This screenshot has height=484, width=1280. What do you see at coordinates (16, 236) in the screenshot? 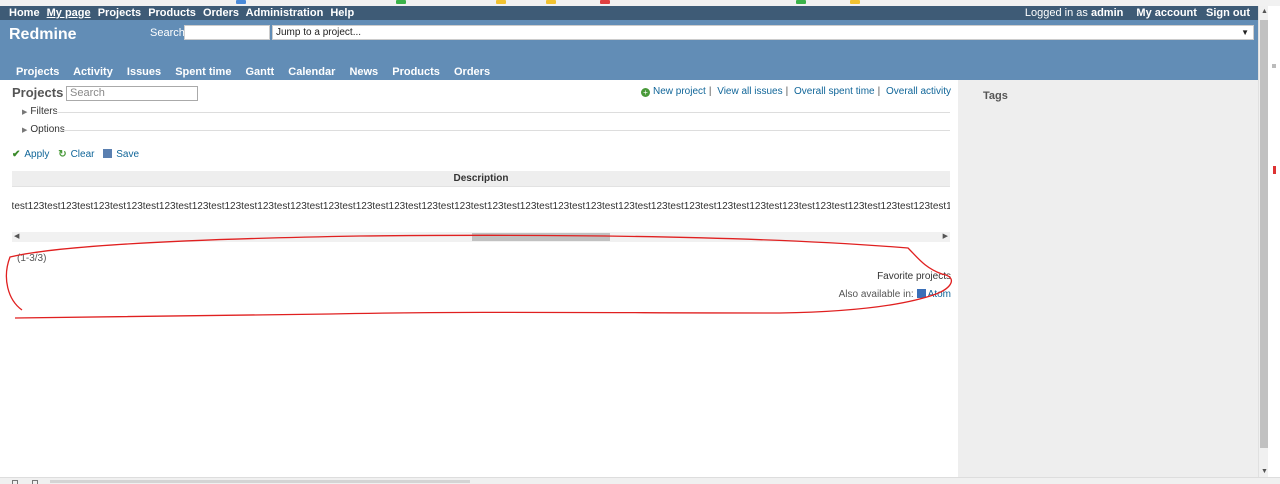
I see `scroll-left-icon: ◀` at bounding box center [16, 236].